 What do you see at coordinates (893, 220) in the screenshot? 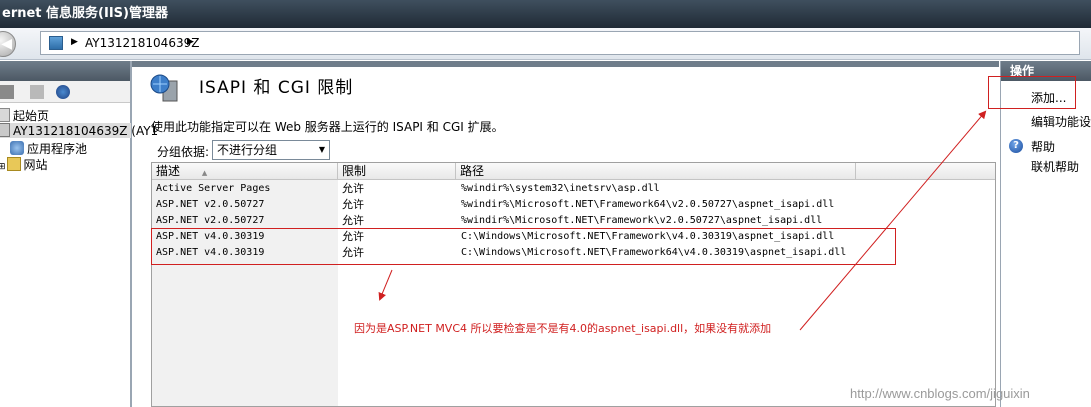
I see `arrow-to-add` at bounding box center [893, 220].